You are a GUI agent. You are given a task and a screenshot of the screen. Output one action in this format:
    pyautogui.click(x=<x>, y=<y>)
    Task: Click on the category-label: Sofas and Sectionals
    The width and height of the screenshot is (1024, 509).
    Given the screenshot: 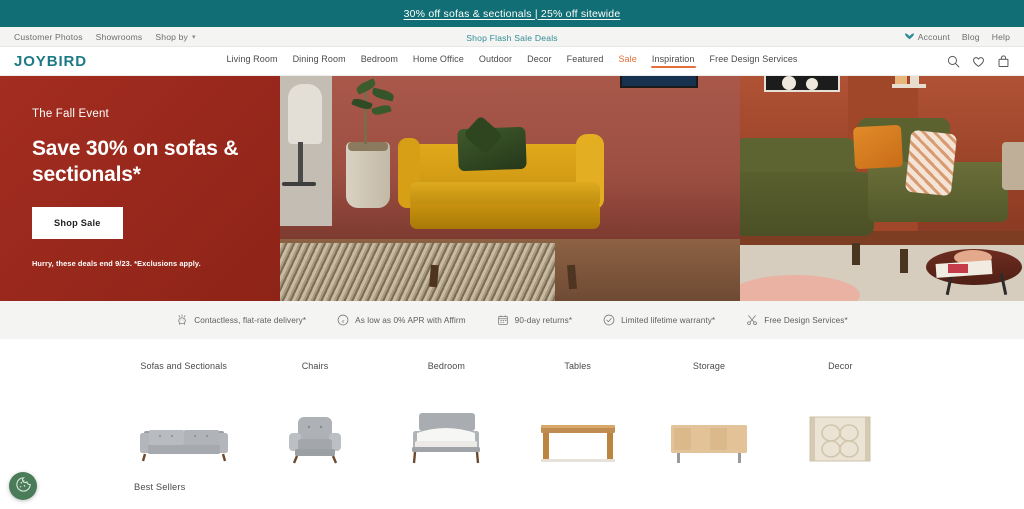 What is the action you would take?
    pyautogui.click(x=183, y=366)
    